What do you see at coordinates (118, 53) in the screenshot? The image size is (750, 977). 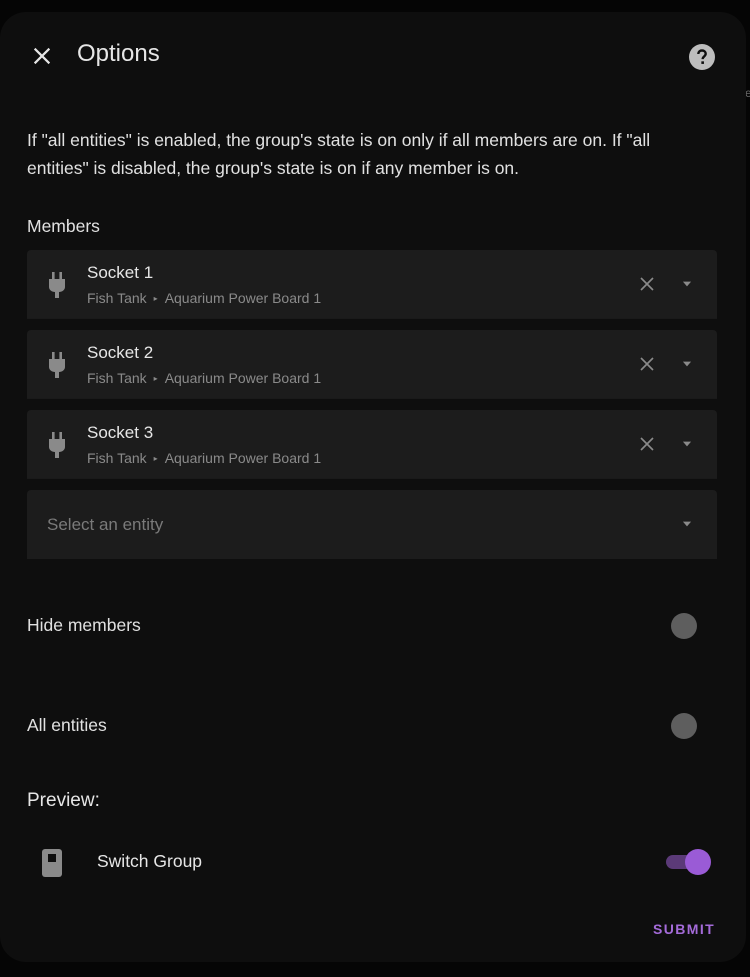 I see `dialog-title: Options` at bounding box center [118, 53].